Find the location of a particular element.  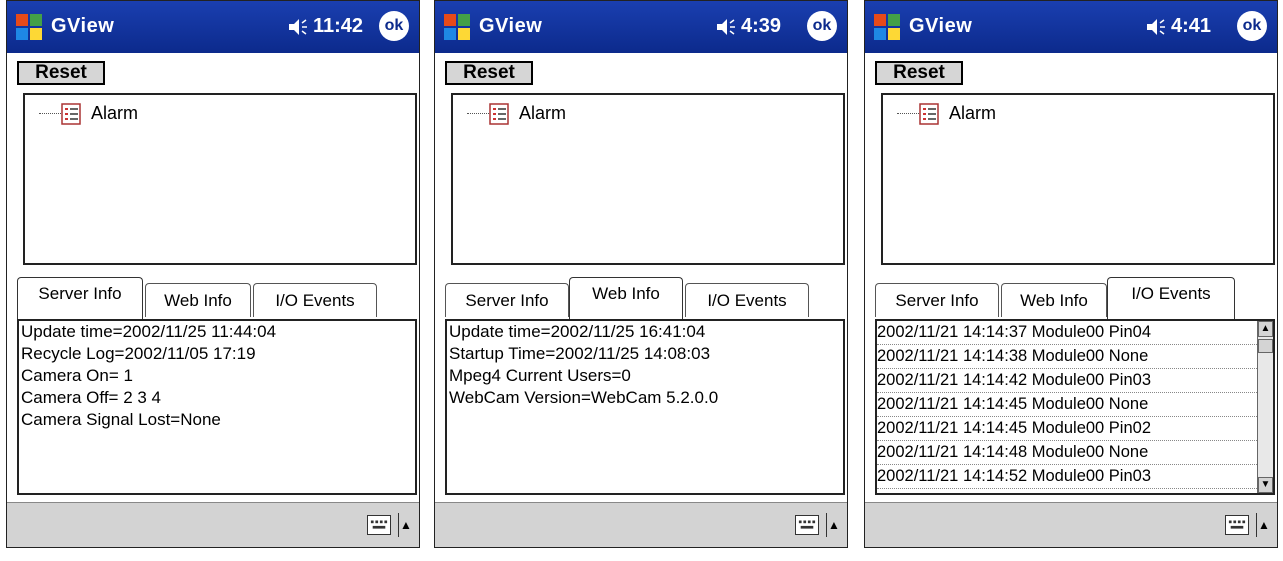

clock: 4:39 is located at coordinates (761, 26).